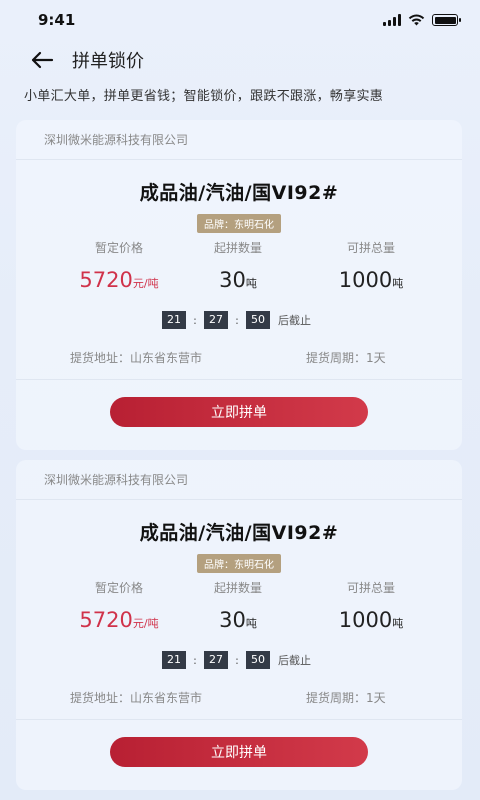 The image size is (480, 800). What do you see at coordinates (204, 96) in the screenshot?
I see `page-subtitle: 小单汇大单，拼单更省钱；智能锁价，跟跌不跟涨，畅享实惠` at bounding box center [204, 96].